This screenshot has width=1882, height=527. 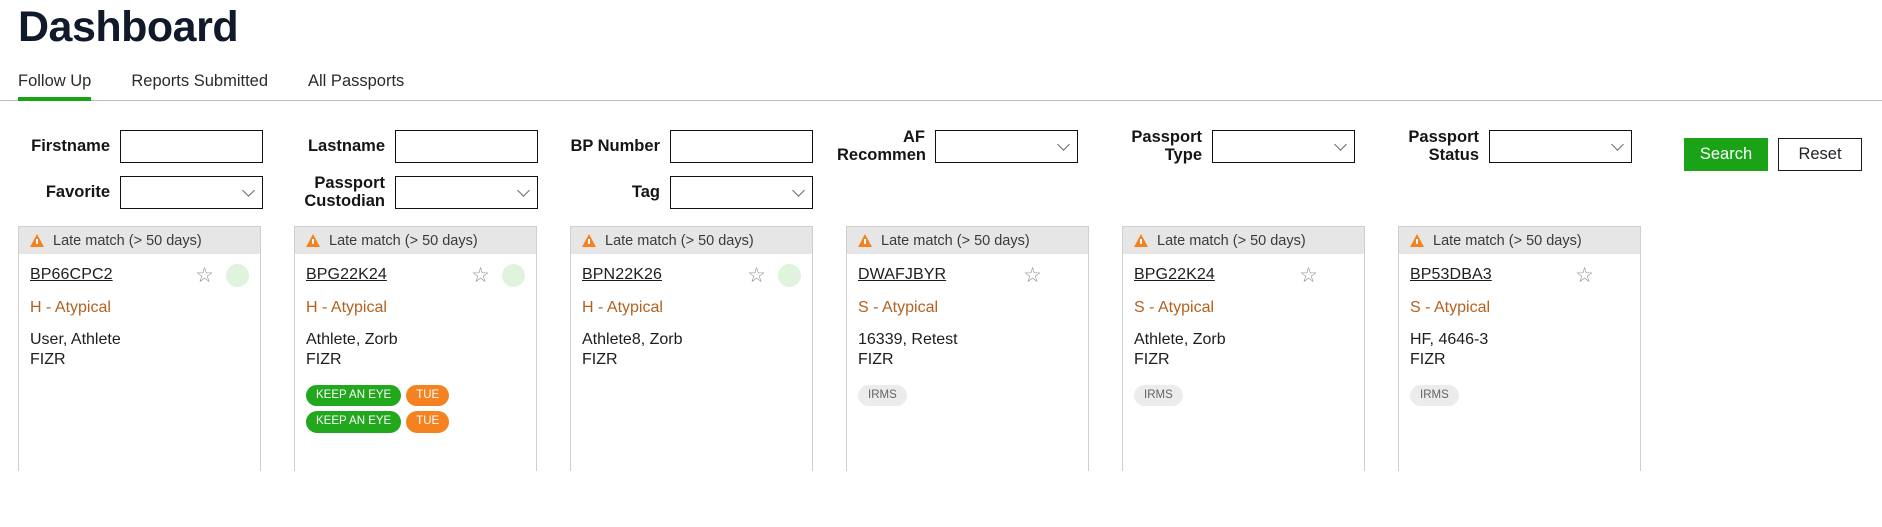 What do you see at coordinates (622, 275) in the screenshot?
I see `bp-number-link: BPN22K26` at bounding box center [622, 275].